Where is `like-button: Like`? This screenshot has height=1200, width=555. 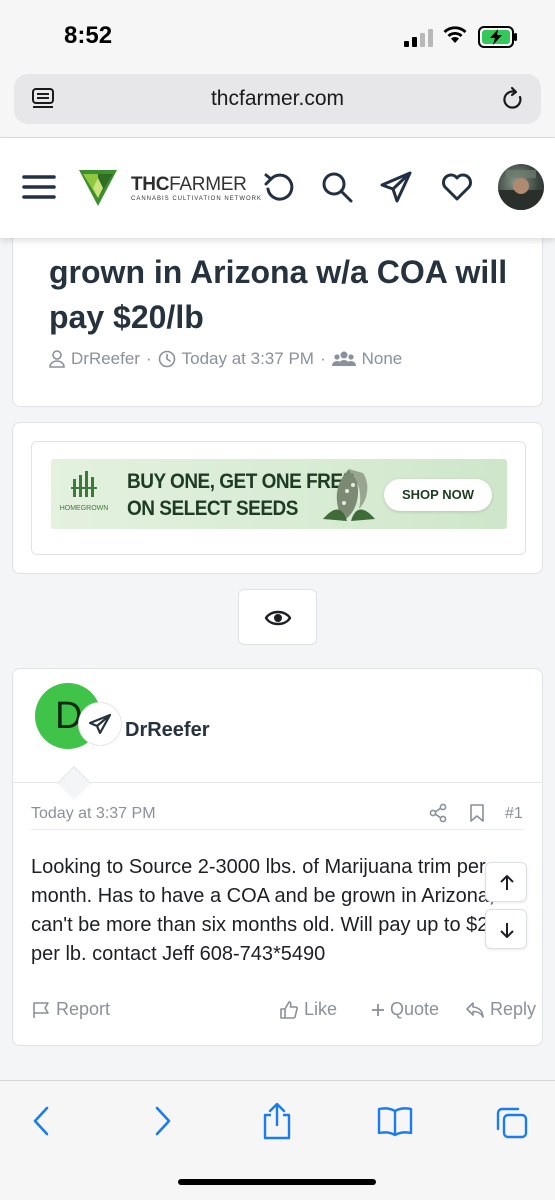
like-button: Like is located at coordinates (308, 1009).